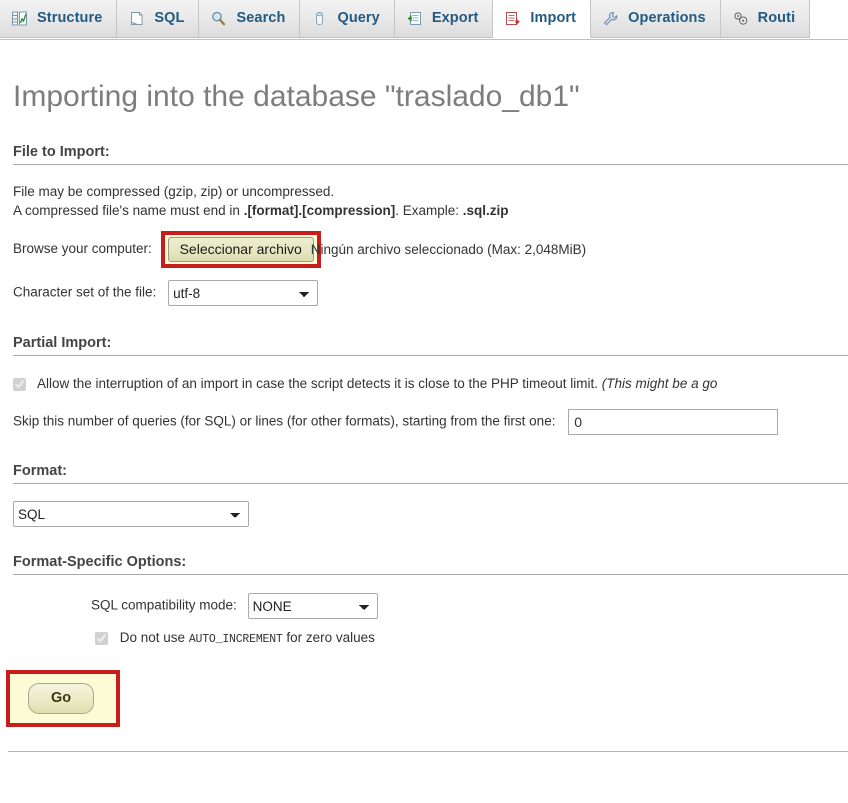 The width and height of the screenshot is (848, 803). What do you see at coordinates (659, 383) in the screenshot?
I see `allow-interrupt-note: (This might be a go` at bounding box center [659, 383].